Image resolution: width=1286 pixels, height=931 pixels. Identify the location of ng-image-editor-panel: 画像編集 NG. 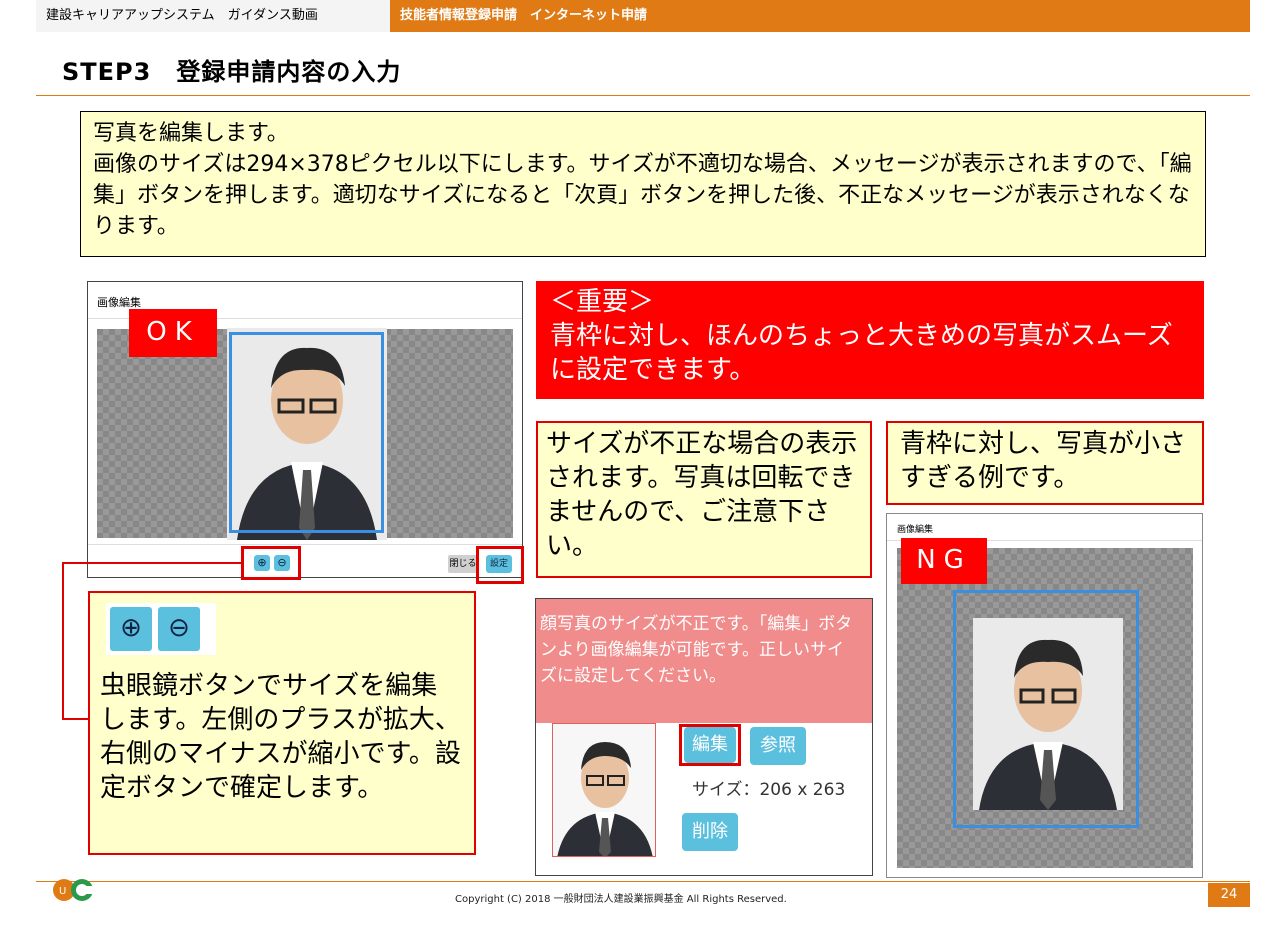
(1044, 695).